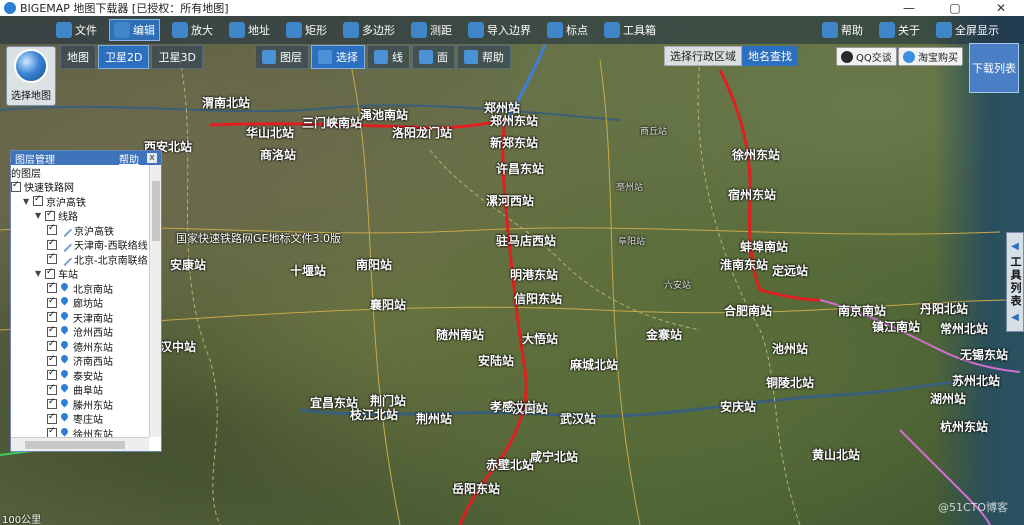  What do you see at coordinates (81, 346) in the screenshot?
I see `layer-tree-row: 德州东站` at bounding box center [81, 346].